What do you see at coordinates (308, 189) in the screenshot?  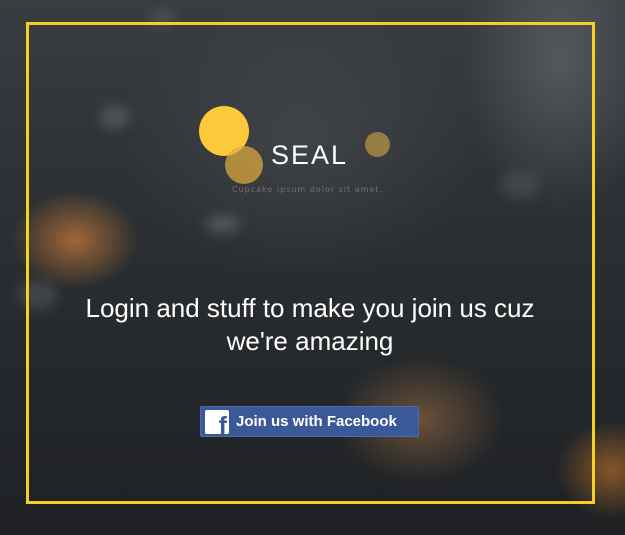 I see `brand-tagline: Cupcake ipsum dolor sit amet.` at bounding box center [308, 189].